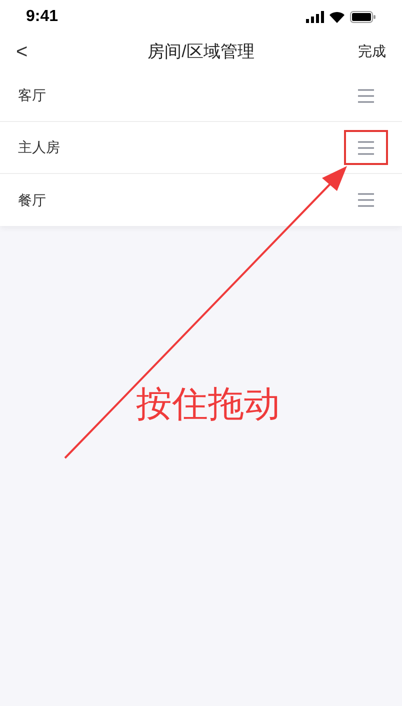 This screenshot has width=402, height=706. What do you see at coordinates (201, 148) in the screenshot?
I see `room-row: 主人房` at bounding box center [201, 148].